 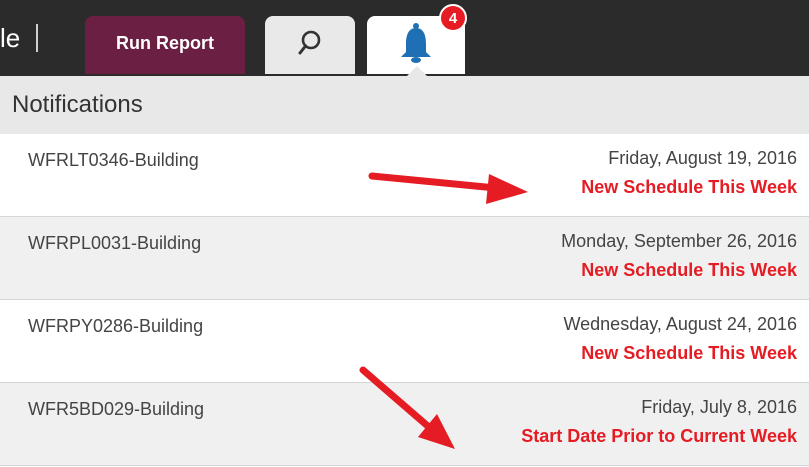 I want to click on building-name: WFRLT0346-Building, so click(x=113, y=160).